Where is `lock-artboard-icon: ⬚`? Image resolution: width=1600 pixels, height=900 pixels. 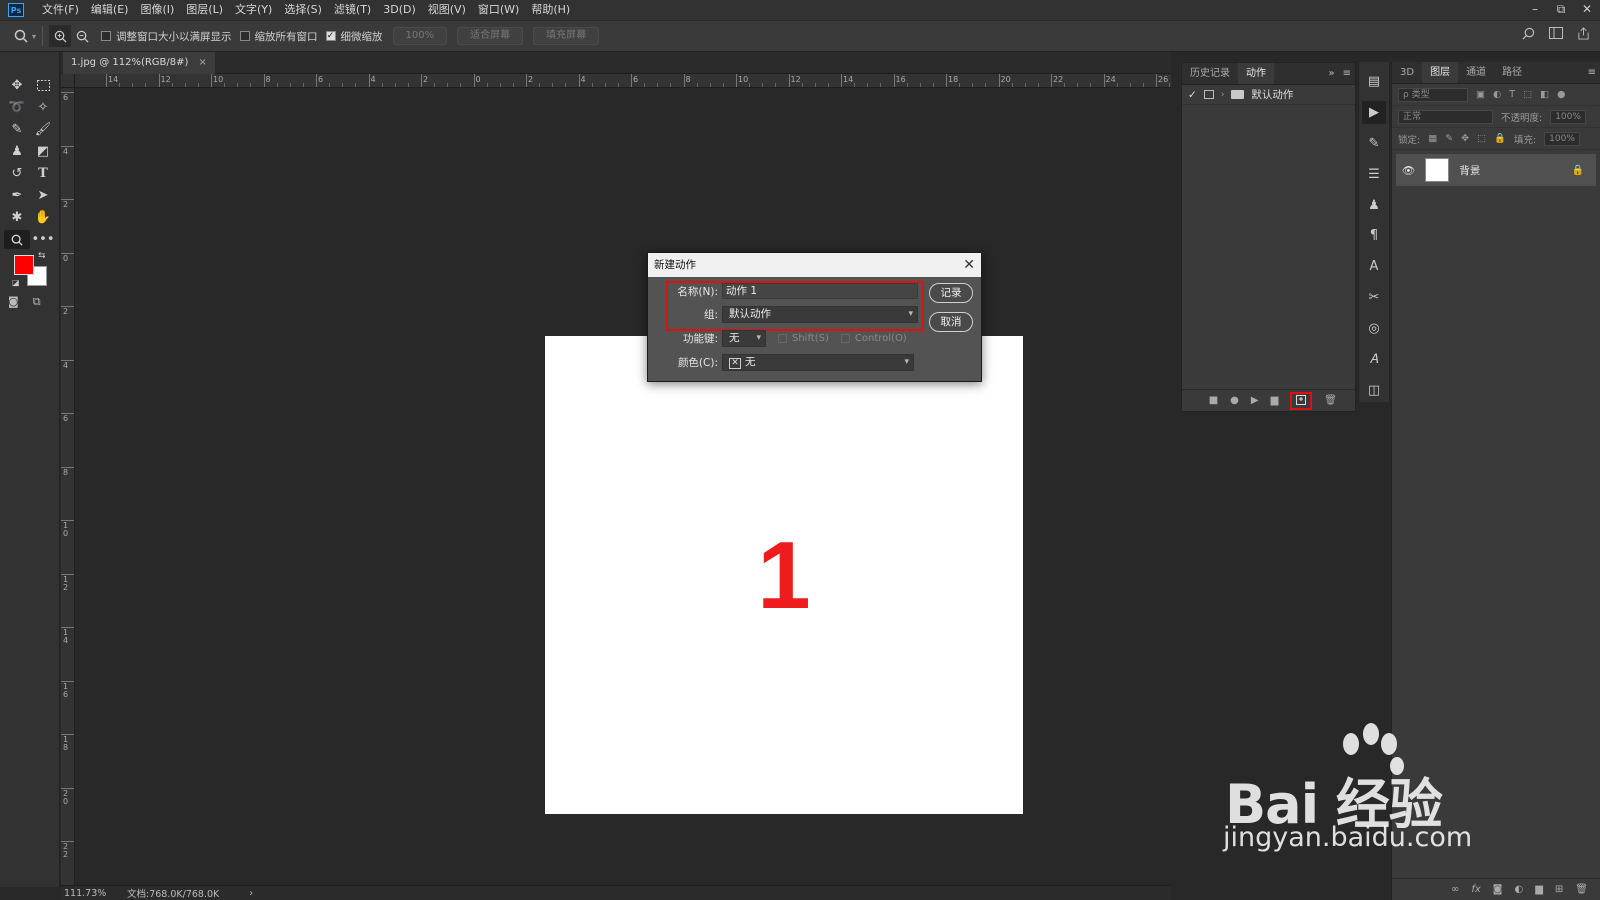 lock-artboard-icon: ⬚ is located at coordinates (1481, 138).